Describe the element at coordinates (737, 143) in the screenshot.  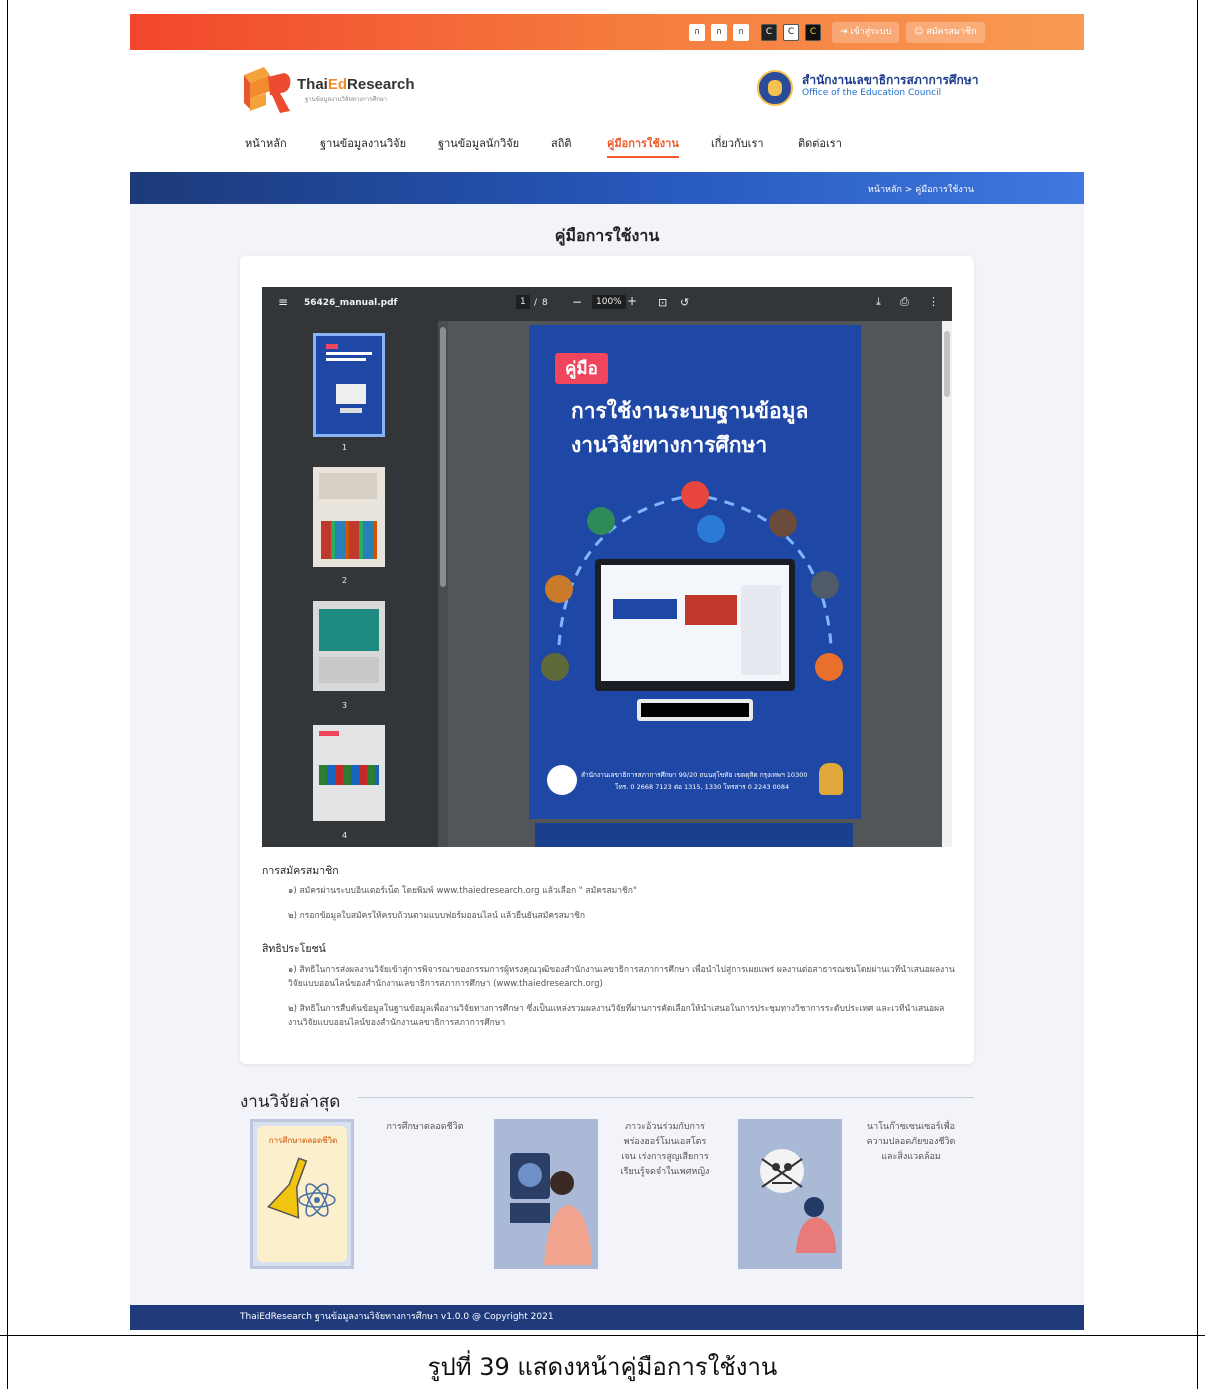
I see `nav-about: เกี่ยวกับเรา` at that location.